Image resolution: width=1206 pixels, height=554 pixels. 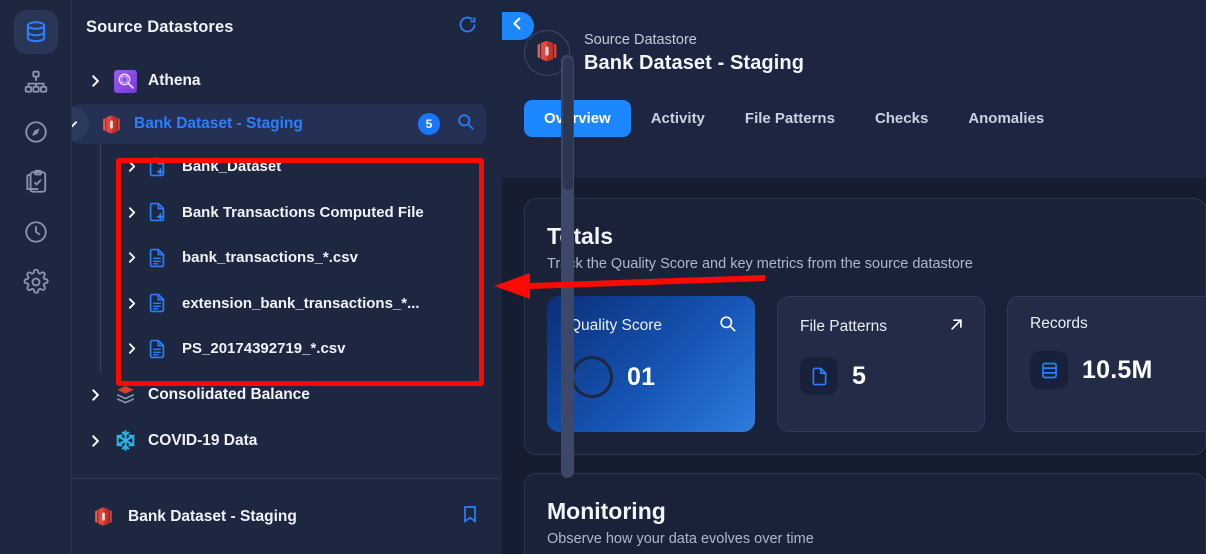 What do you see at coordinates (174, 80) in the screenshot?
I see `tree-node-label: Athena` at bounding box center [174, 80].